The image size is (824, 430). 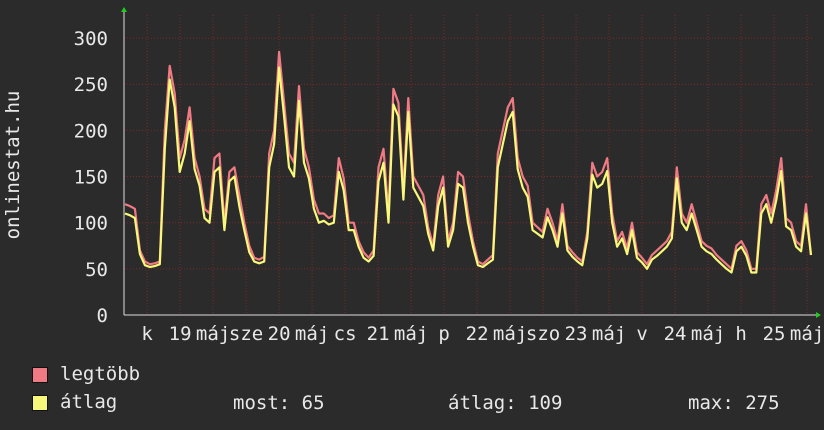 I want to click on y-axis: 0 50 100 150 200 250 300, so click(x=91, y=177).